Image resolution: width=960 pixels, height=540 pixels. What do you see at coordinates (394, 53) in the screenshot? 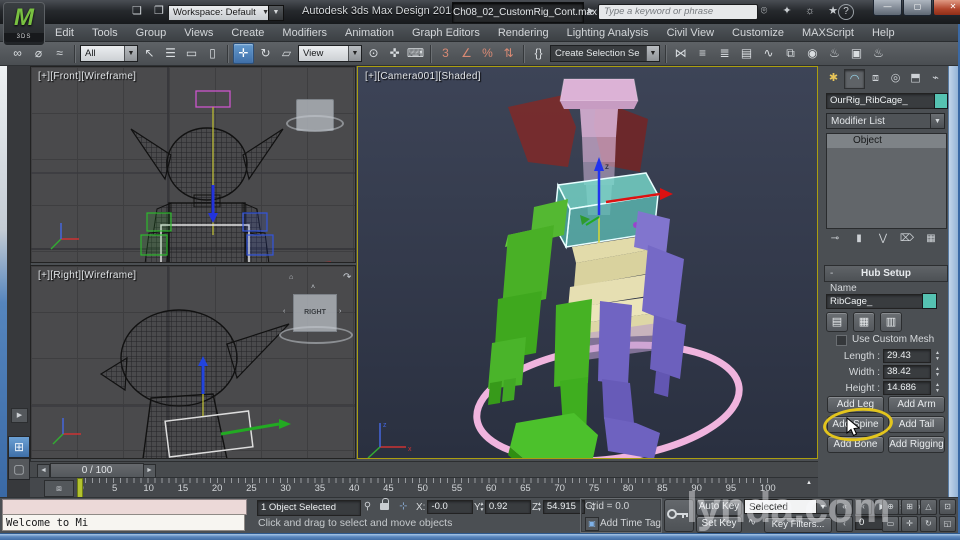
I see `select-manipulate-icon: ✜` at bounding box center [394, 53].